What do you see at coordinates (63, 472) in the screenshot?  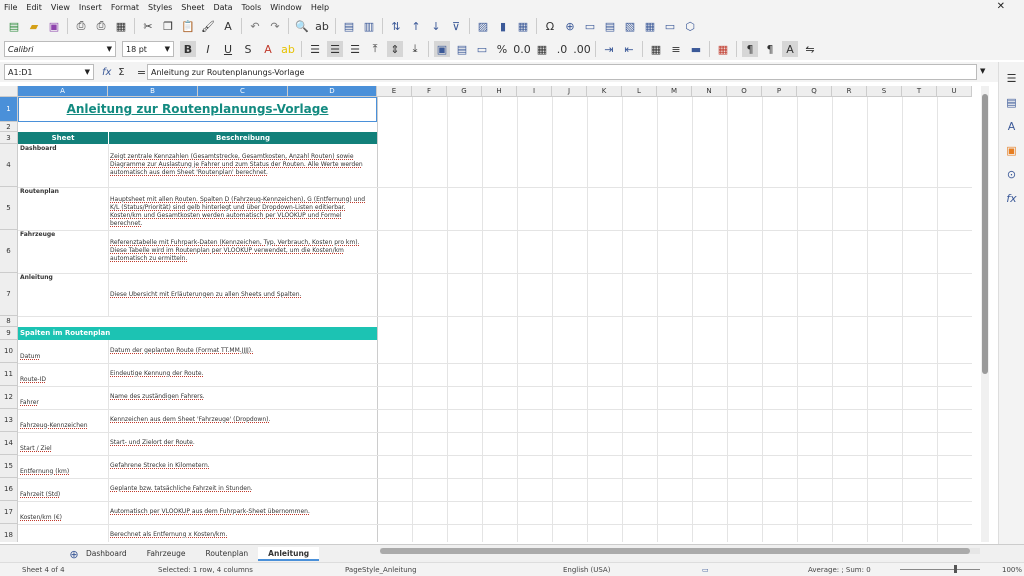 I see `column-name-cell: Entfernung (km)` at bounding box center [63, 472].